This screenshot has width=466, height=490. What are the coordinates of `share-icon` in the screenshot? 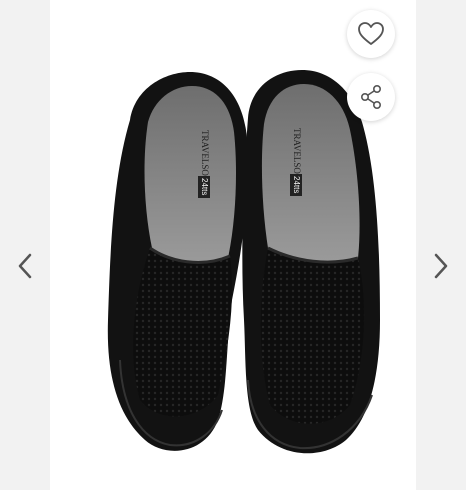 It's located at (371, 96).